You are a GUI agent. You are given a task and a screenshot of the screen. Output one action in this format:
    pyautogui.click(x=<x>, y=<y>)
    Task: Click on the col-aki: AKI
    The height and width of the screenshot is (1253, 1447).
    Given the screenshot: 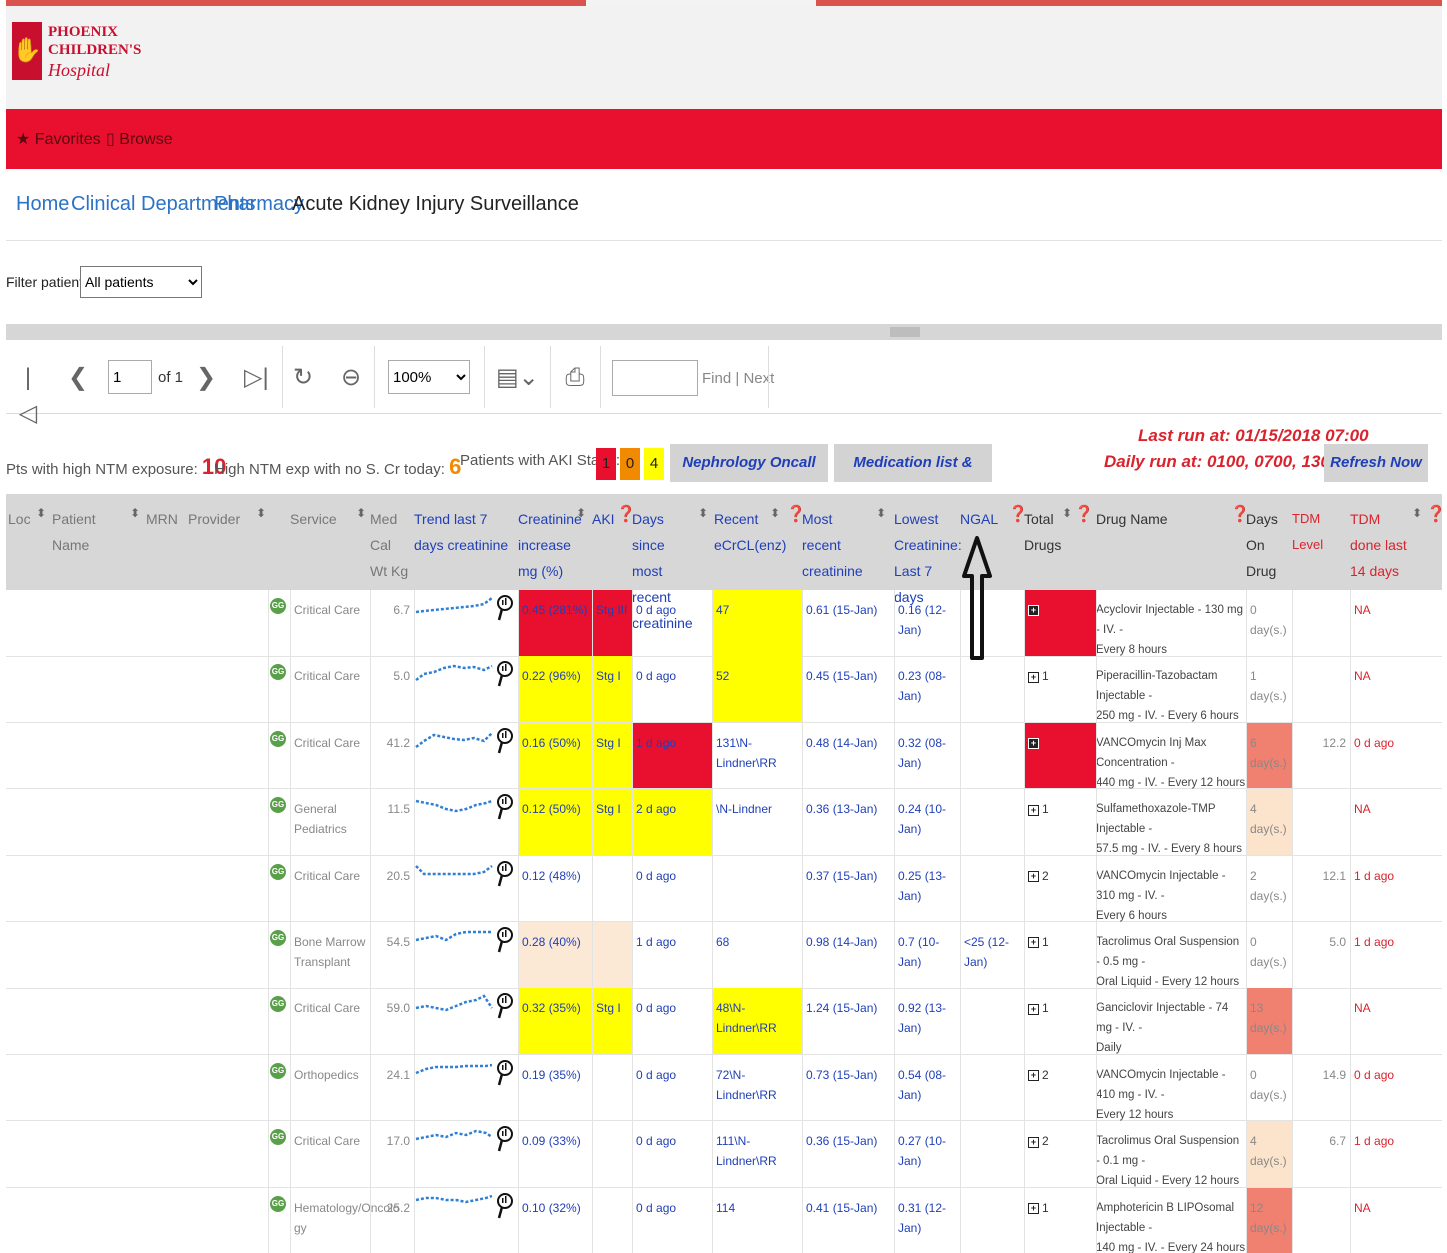 What is the action you would take?
    pyautogui.click(x=604, y=519)
    